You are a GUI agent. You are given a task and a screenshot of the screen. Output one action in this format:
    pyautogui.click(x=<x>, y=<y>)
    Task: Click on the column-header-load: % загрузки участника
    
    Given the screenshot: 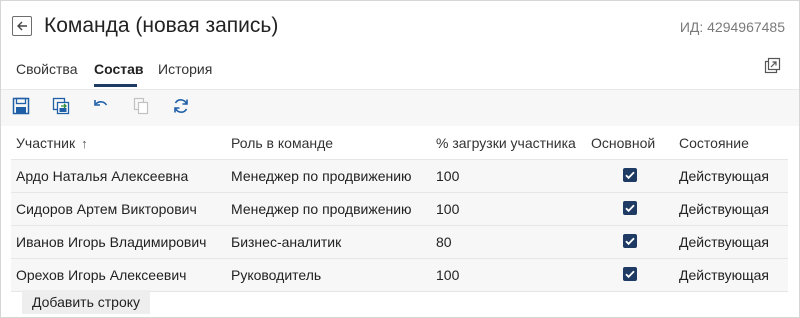 What is the action you would take?
    pyautogui.click(x=506, y=143)
    